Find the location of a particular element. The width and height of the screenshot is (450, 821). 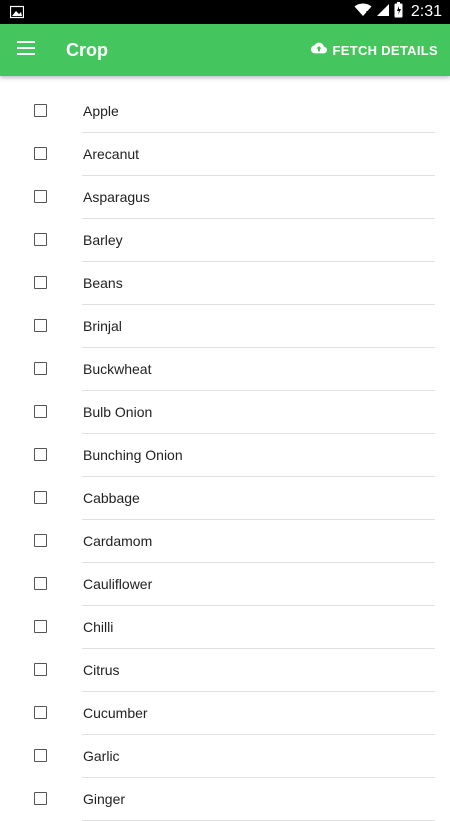

crop-list-item: Bunching Onion is located at coordinates (225, 455).